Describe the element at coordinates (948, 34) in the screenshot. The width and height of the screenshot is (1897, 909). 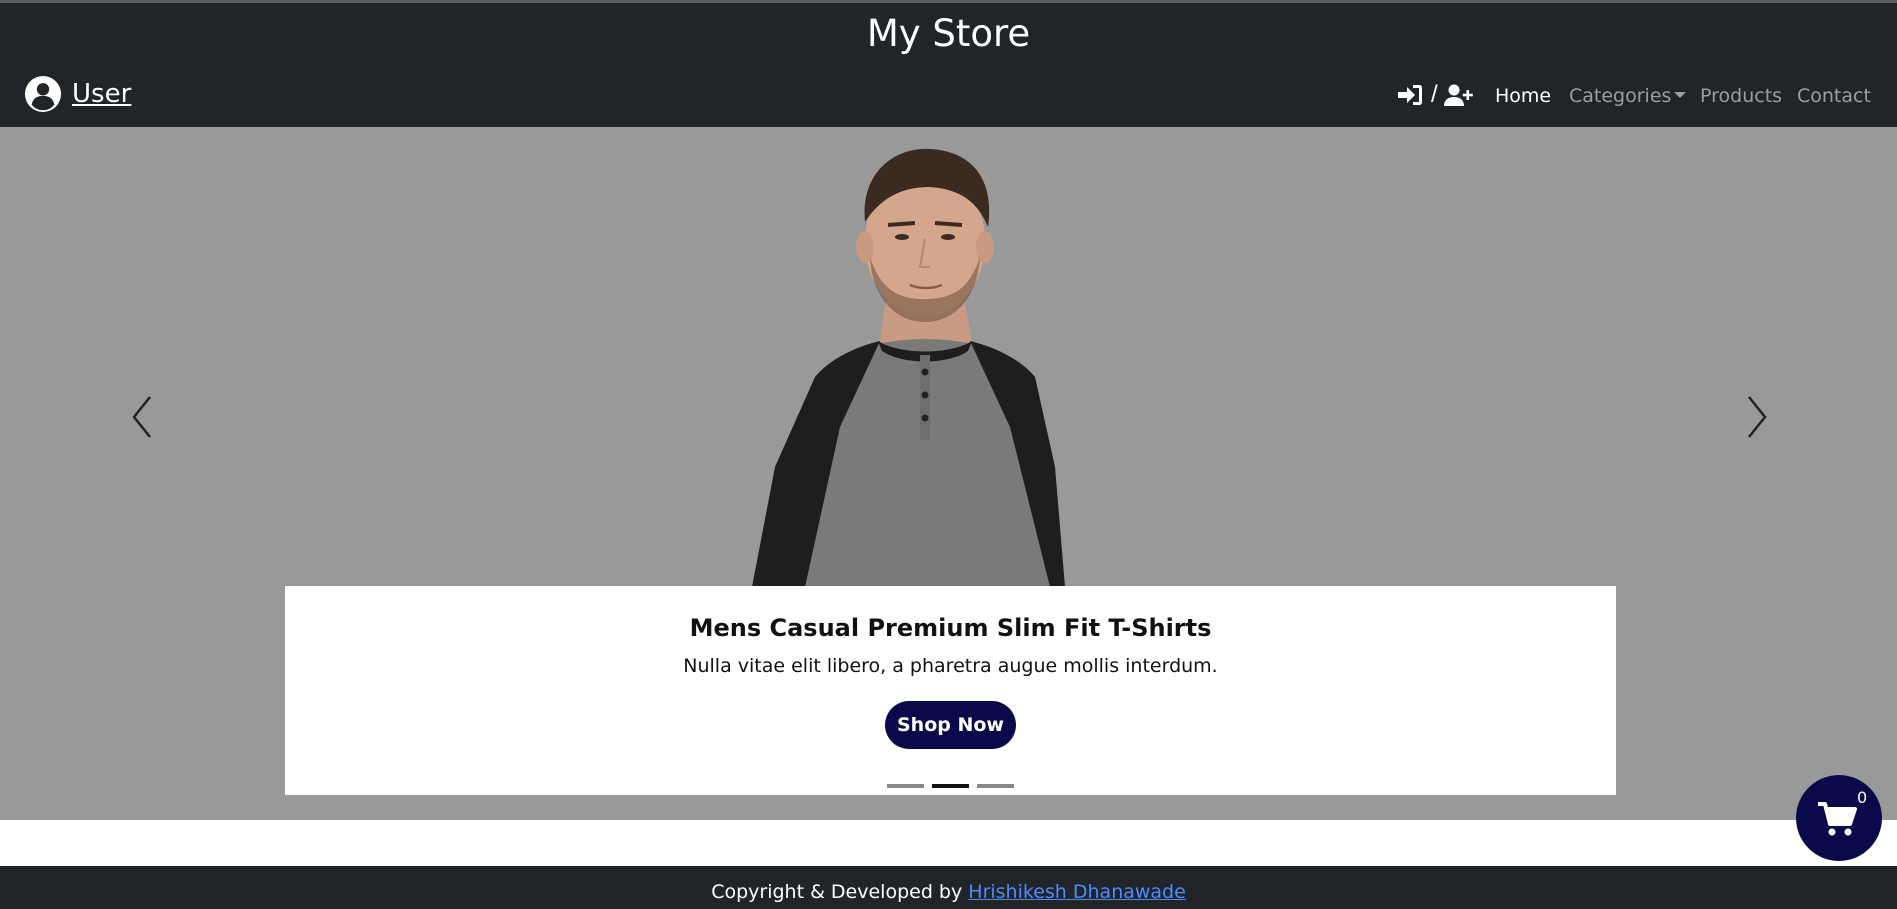
I see `store-title: My Store` at that location.